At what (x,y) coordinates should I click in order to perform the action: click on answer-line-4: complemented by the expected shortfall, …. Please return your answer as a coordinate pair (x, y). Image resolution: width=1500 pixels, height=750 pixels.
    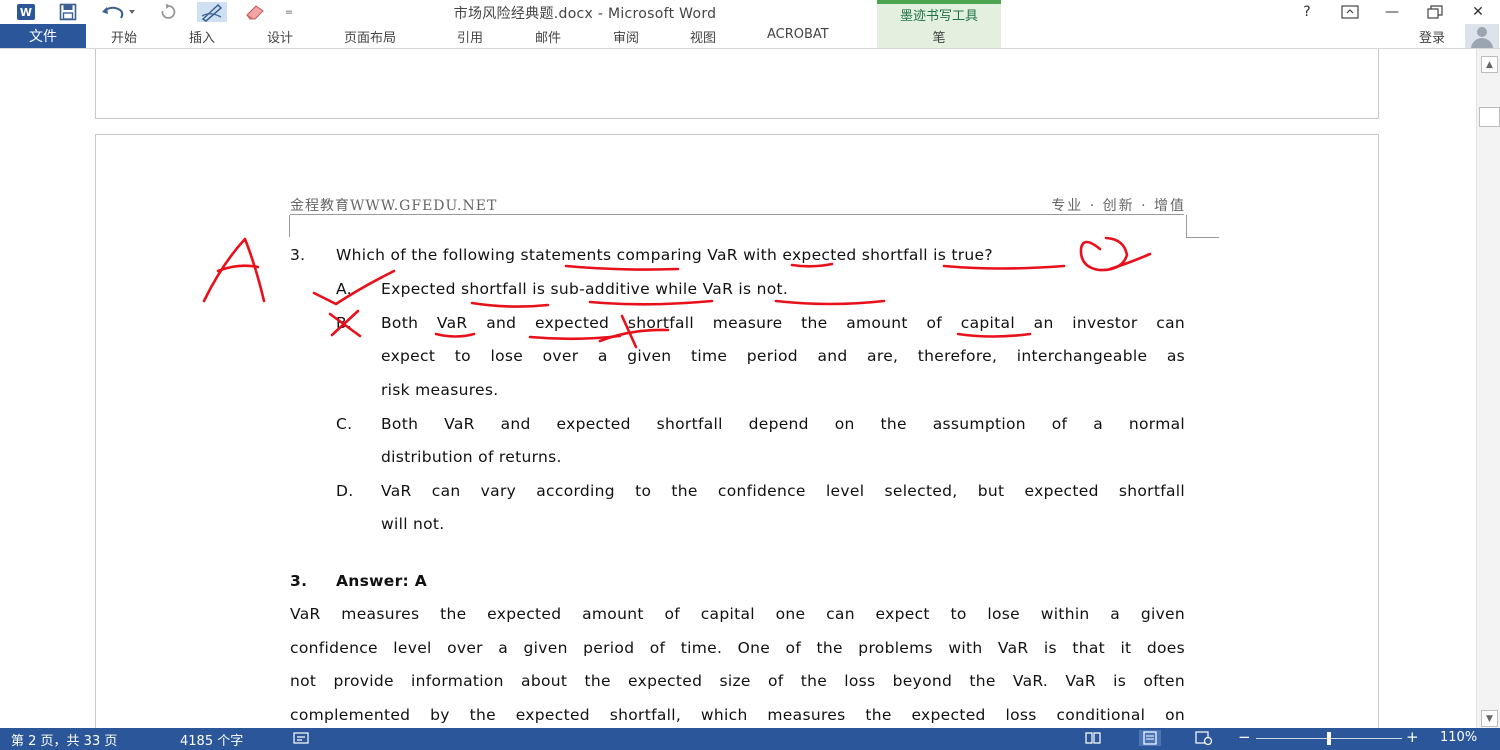
    Looking at the image, I should click on (737, 715).